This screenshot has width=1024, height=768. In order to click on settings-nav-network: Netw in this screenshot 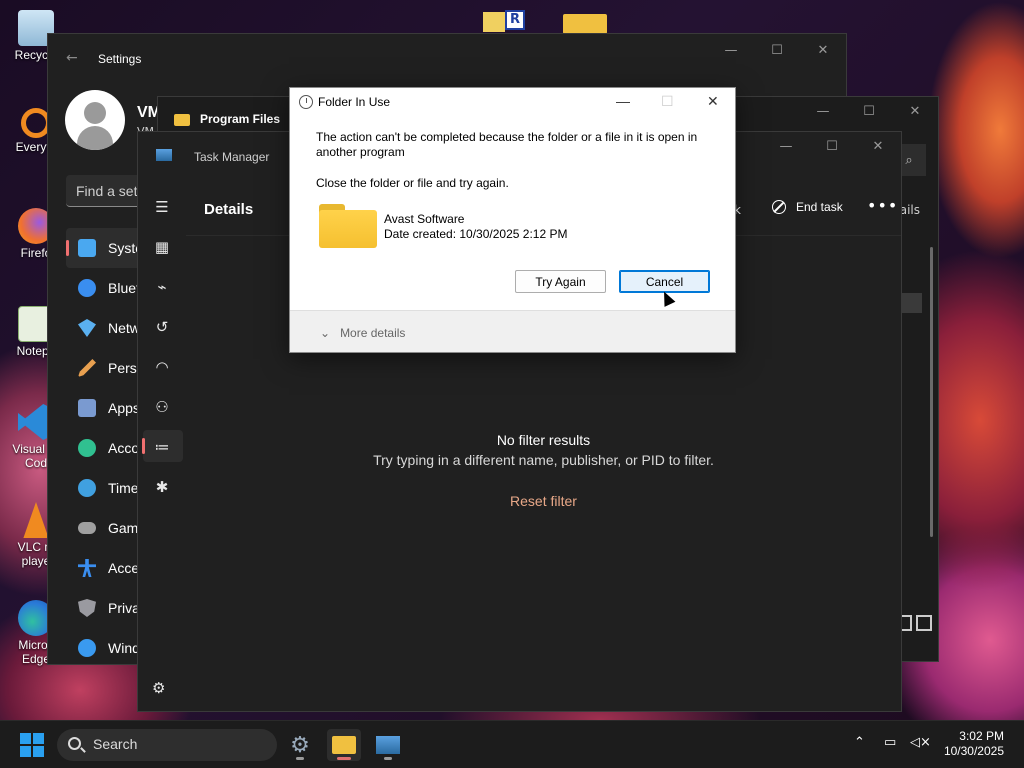, I will do `click(106, 328)`.